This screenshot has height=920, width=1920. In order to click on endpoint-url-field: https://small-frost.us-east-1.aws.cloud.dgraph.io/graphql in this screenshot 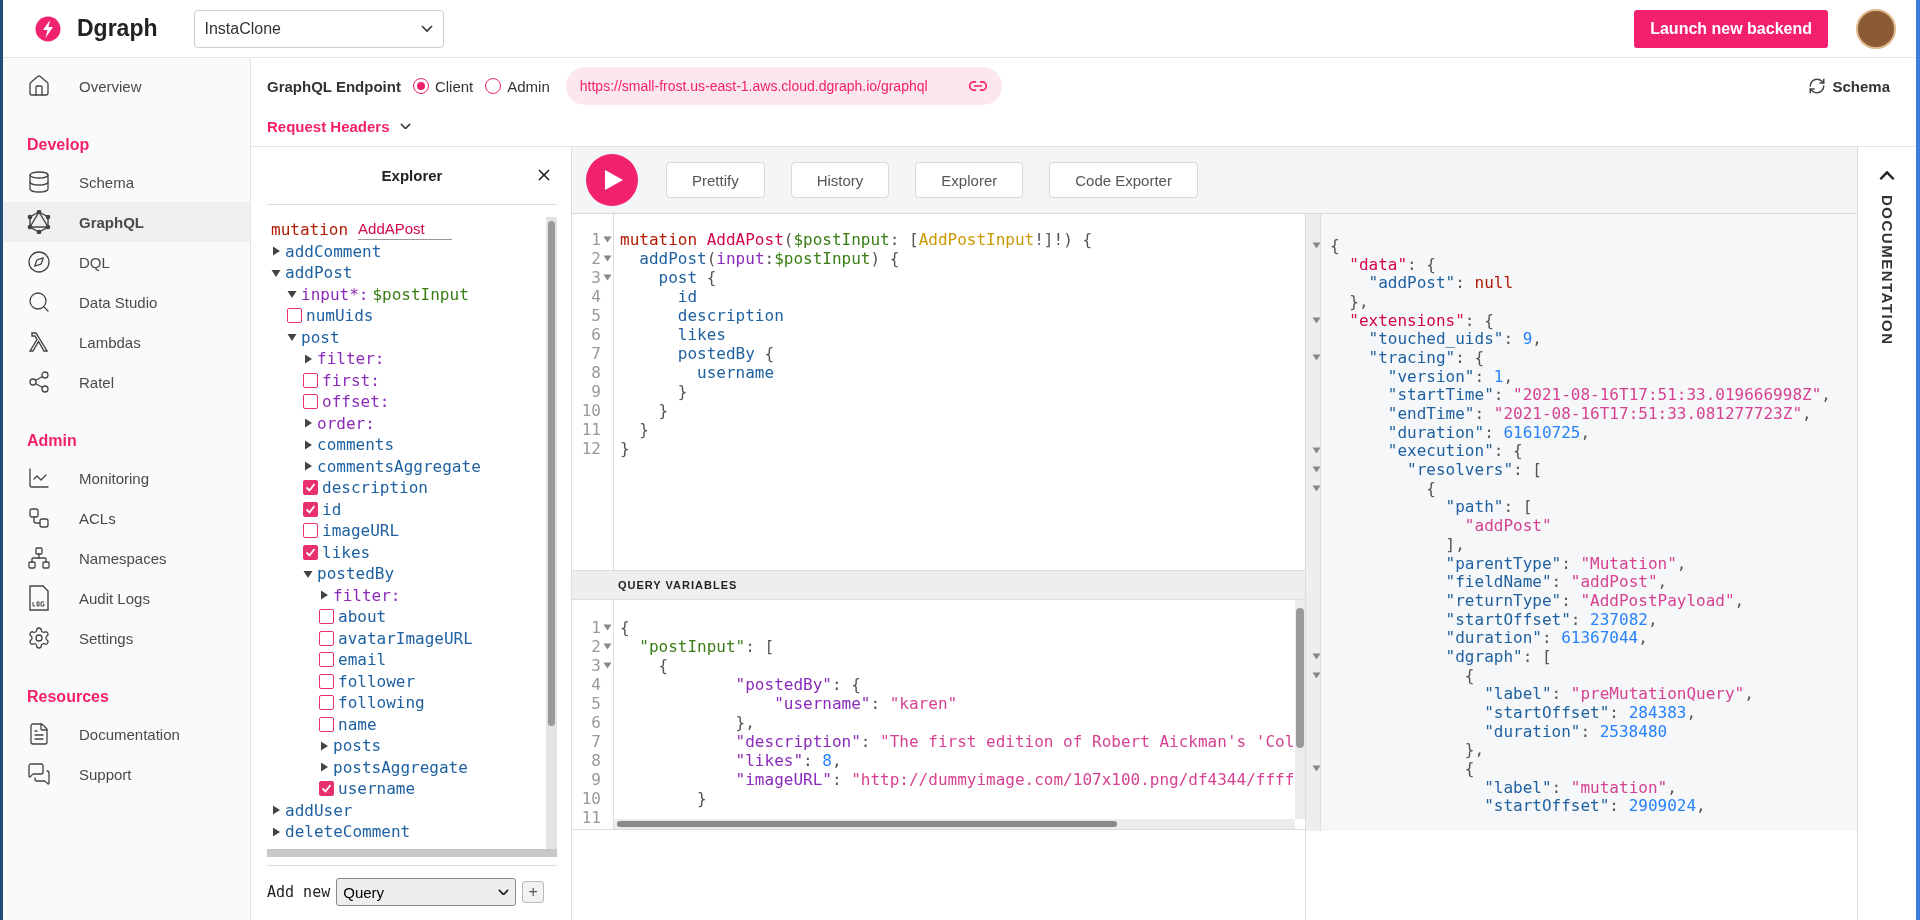, I will do `click(783, 86)`.